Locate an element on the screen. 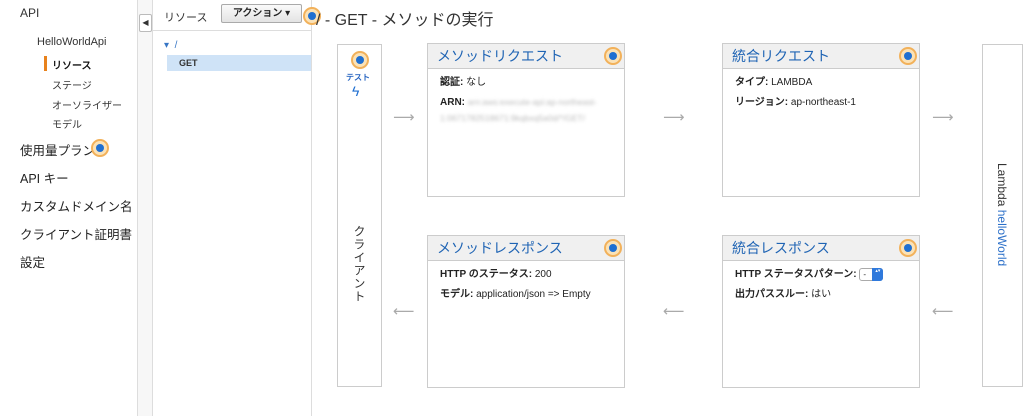 The width and height of the screenshot is (1024, 416). nav-usage-plans: 使用量プラン is located at coordinates (57, 149).